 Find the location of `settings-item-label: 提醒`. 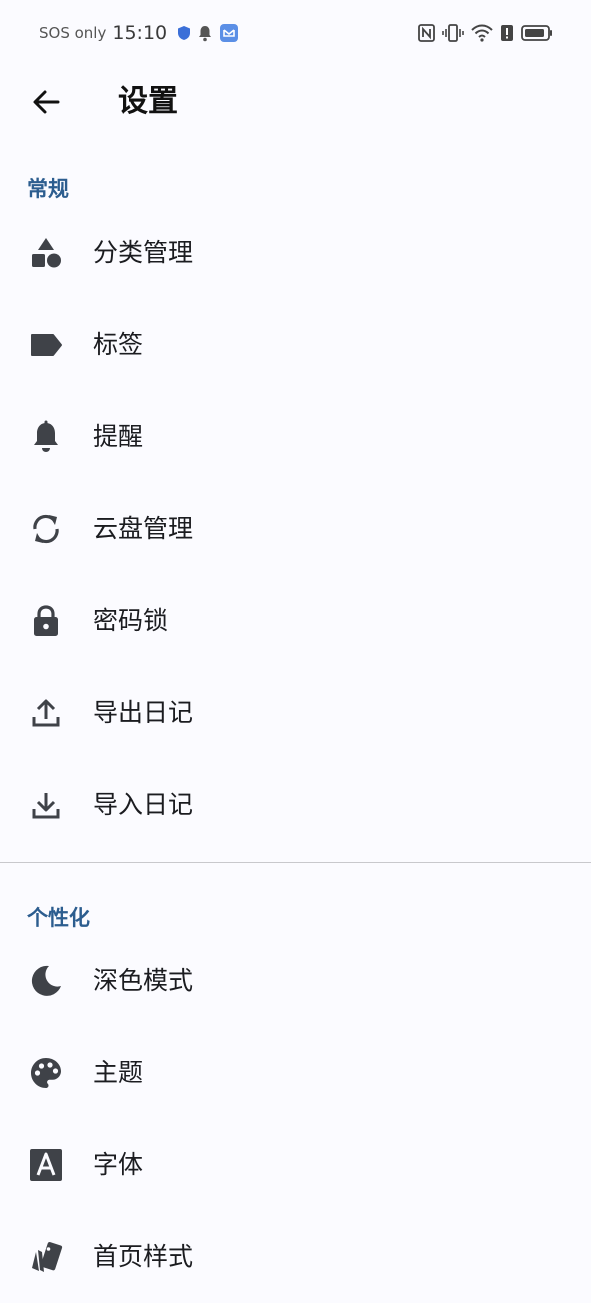

settings-item-label: 提醒 is located at coordinates (118, 436).